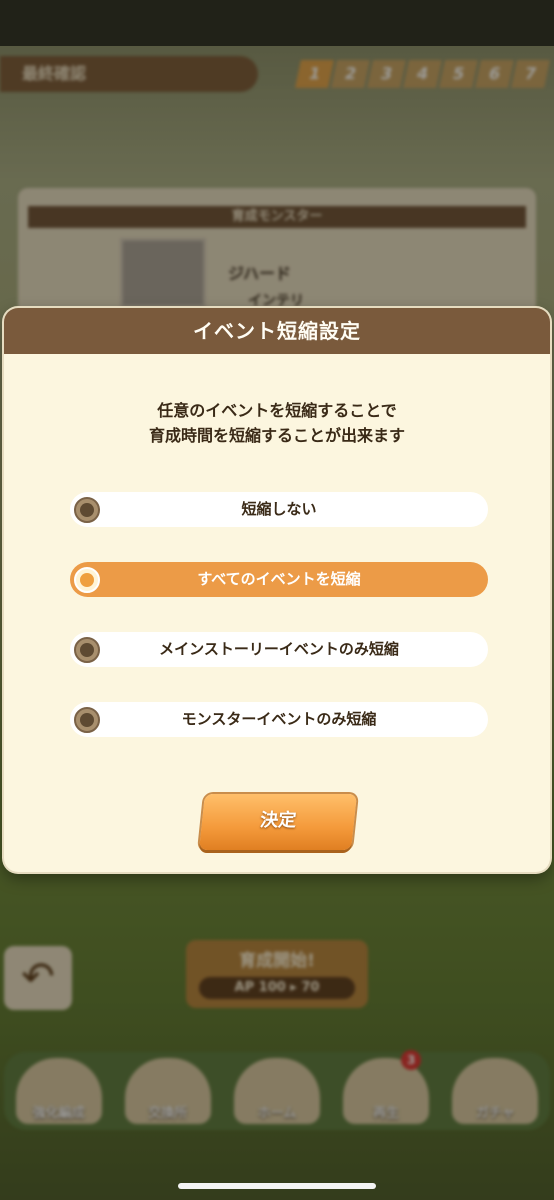 The image size is (554, 1200). I want to click on dialog-description: 任意のイベントを短縮することで 育成時間を短縮することが出来ます, so click(277, 423).